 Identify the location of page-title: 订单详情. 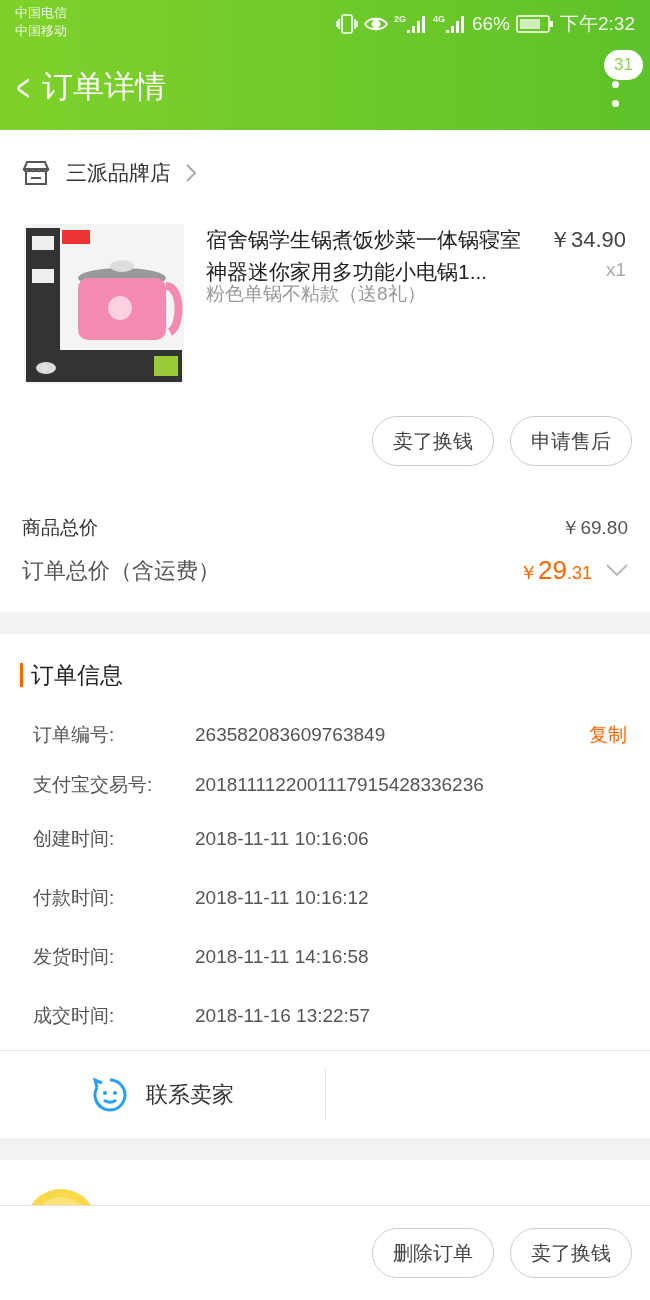
(104, 87).